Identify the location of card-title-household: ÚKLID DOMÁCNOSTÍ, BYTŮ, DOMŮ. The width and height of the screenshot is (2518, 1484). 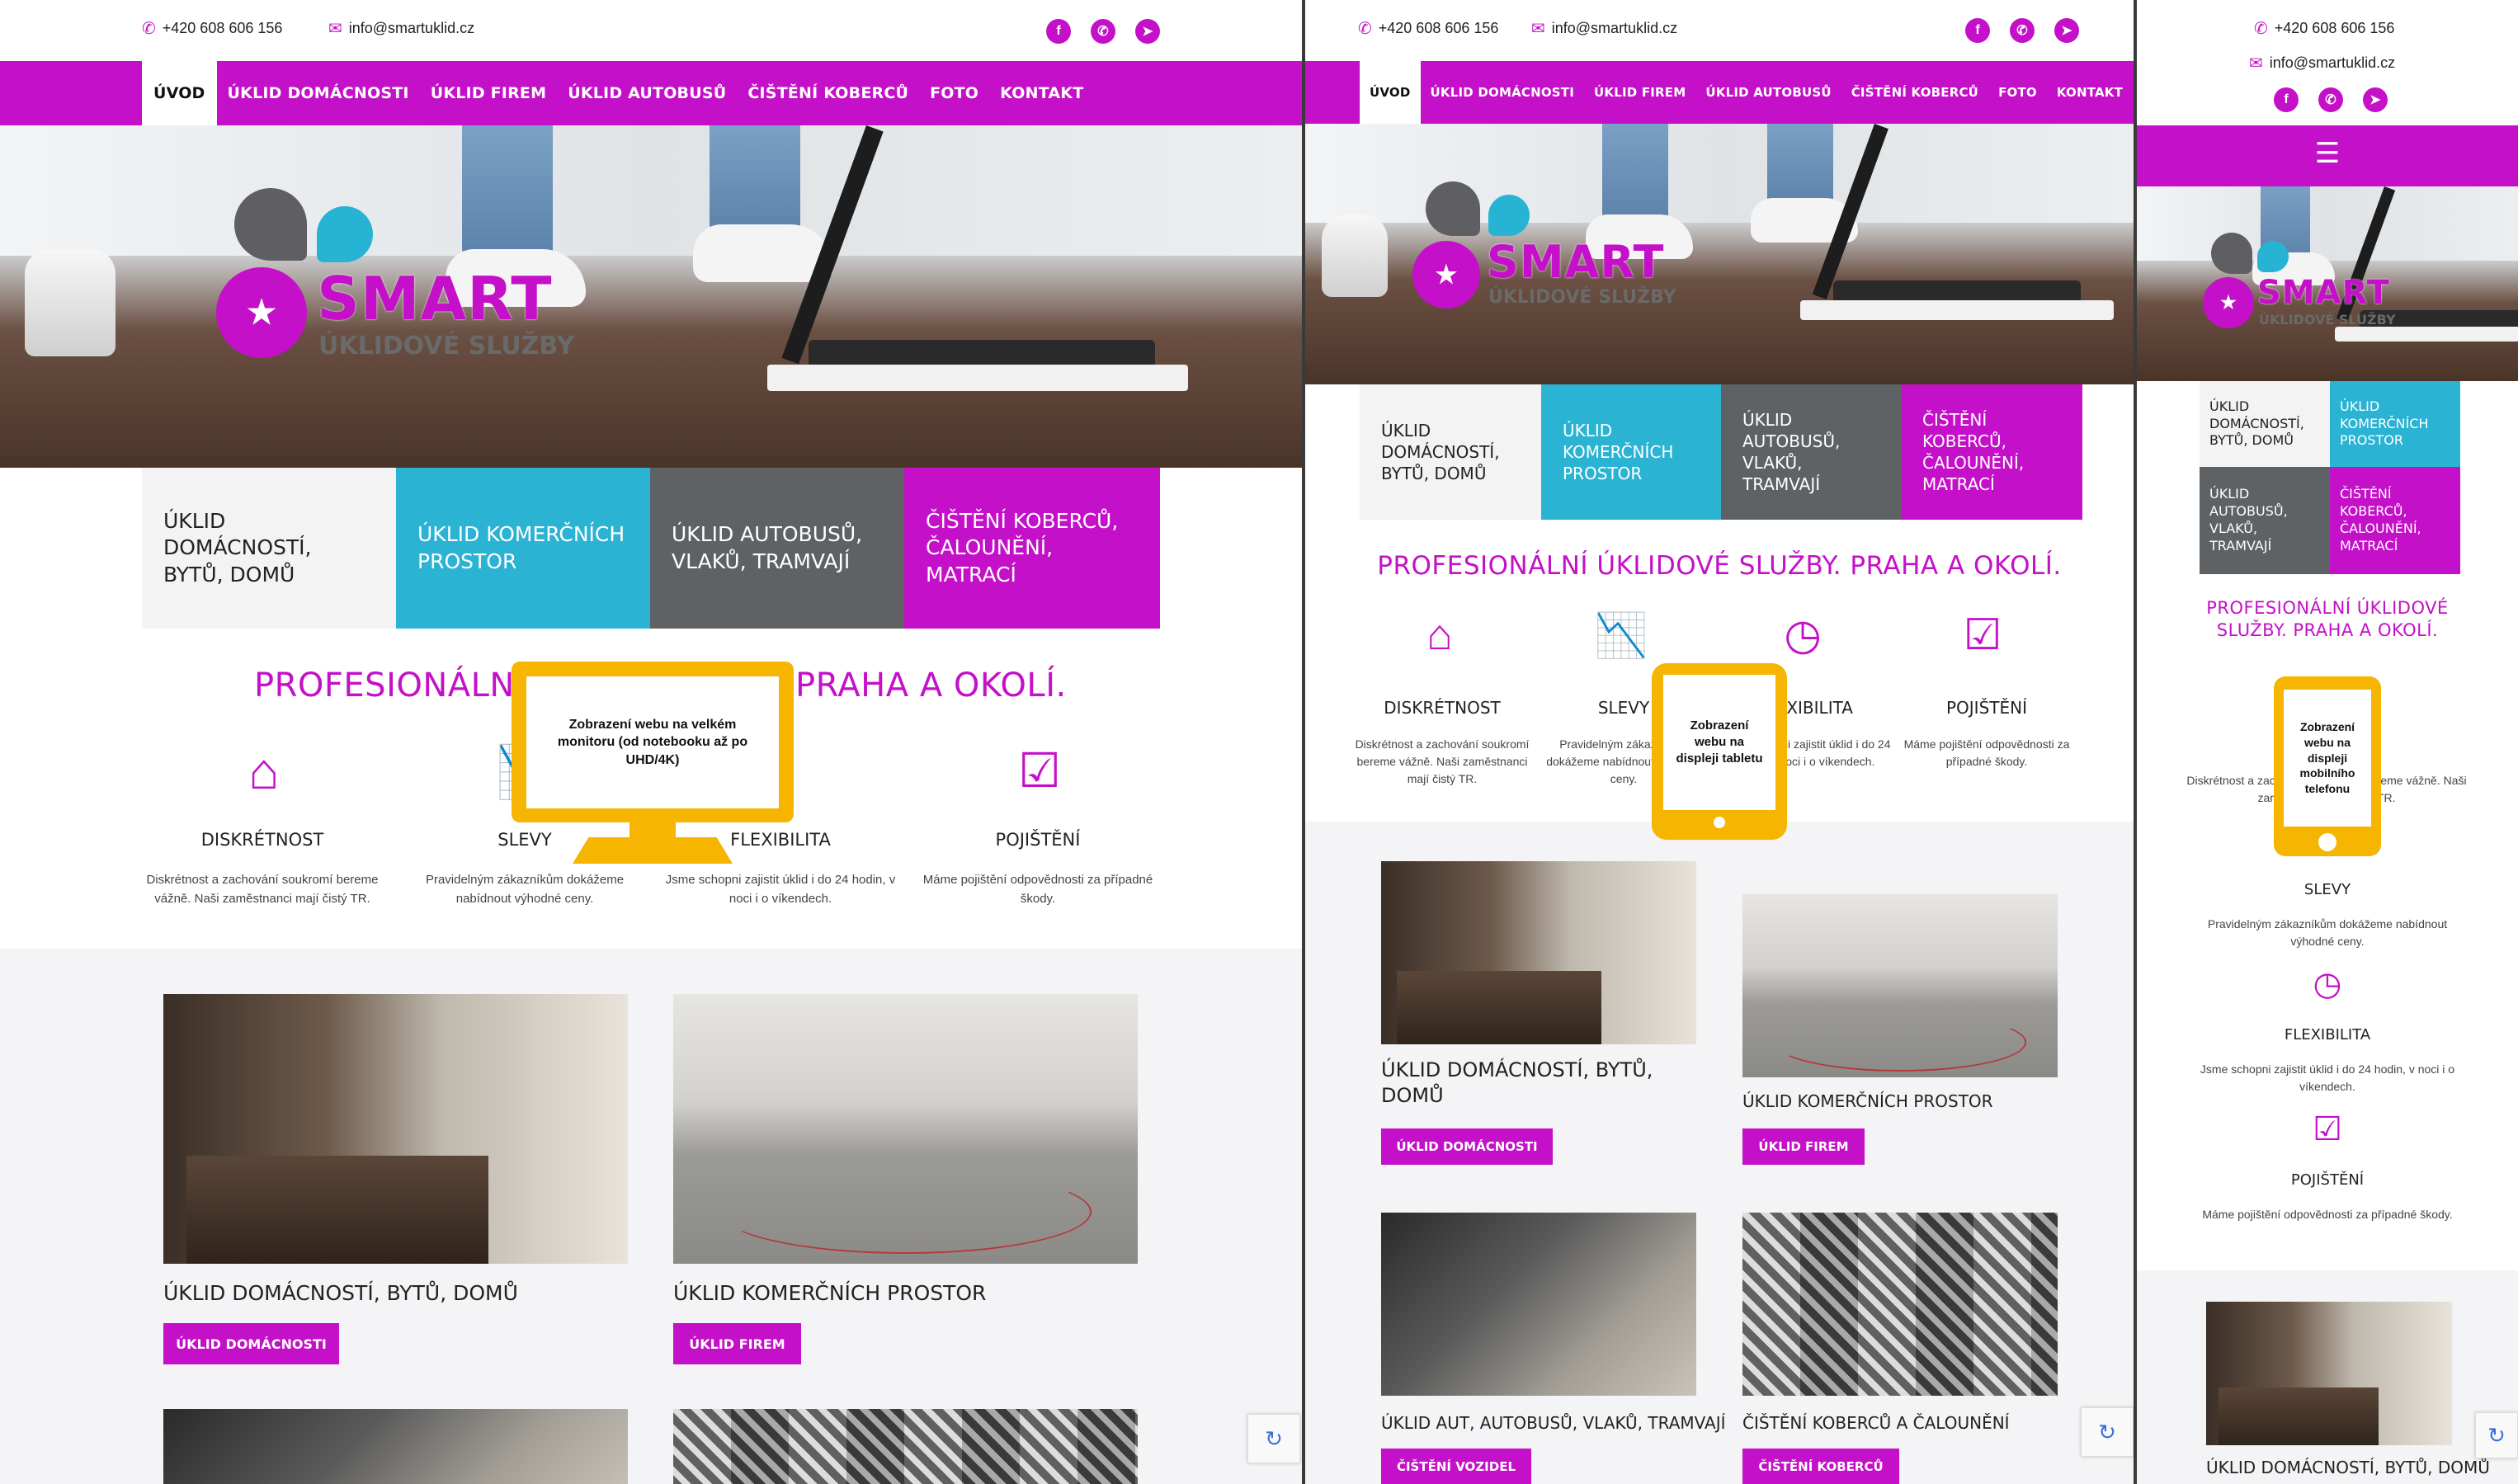
(1517, 1083).